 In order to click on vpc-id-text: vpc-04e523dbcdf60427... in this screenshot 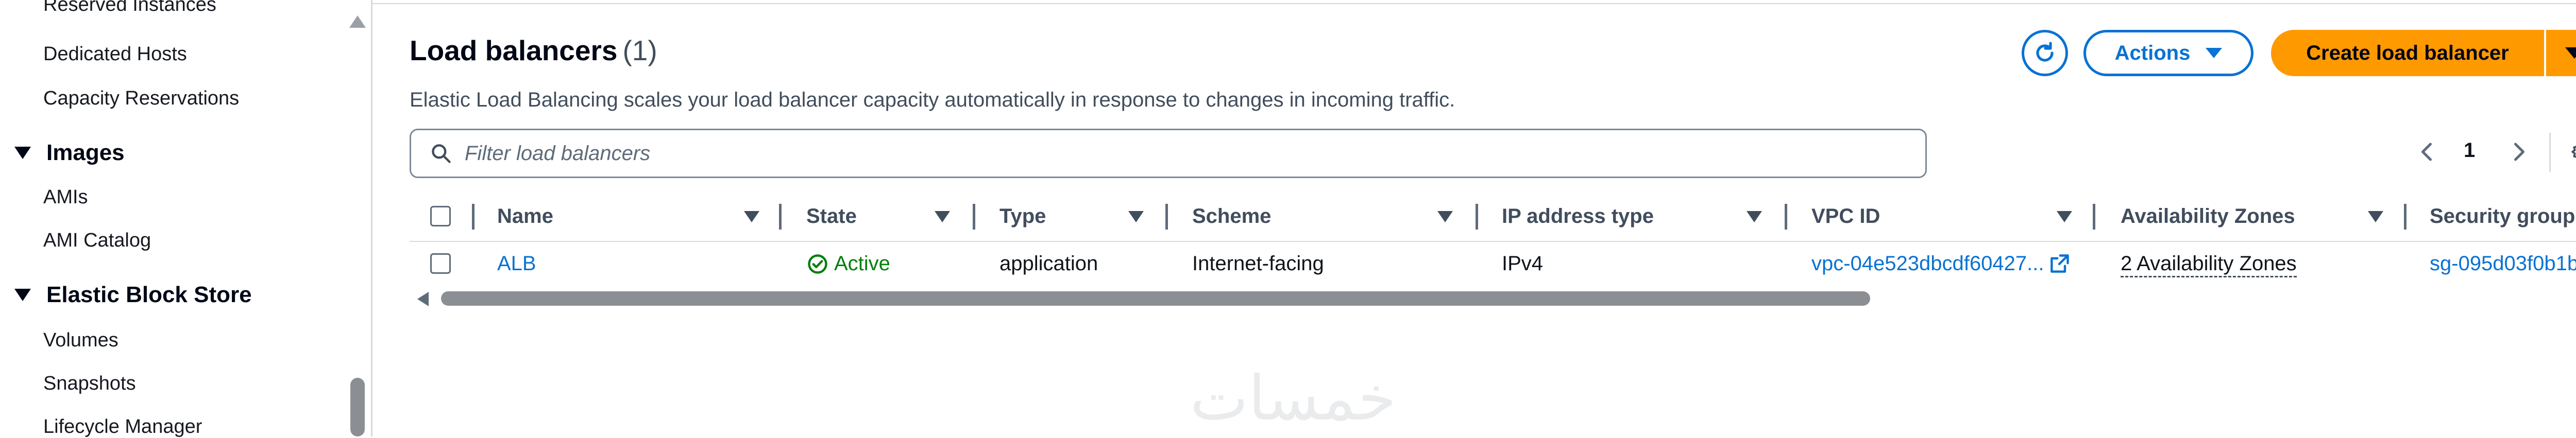, I will do `click(1927, 263)`.